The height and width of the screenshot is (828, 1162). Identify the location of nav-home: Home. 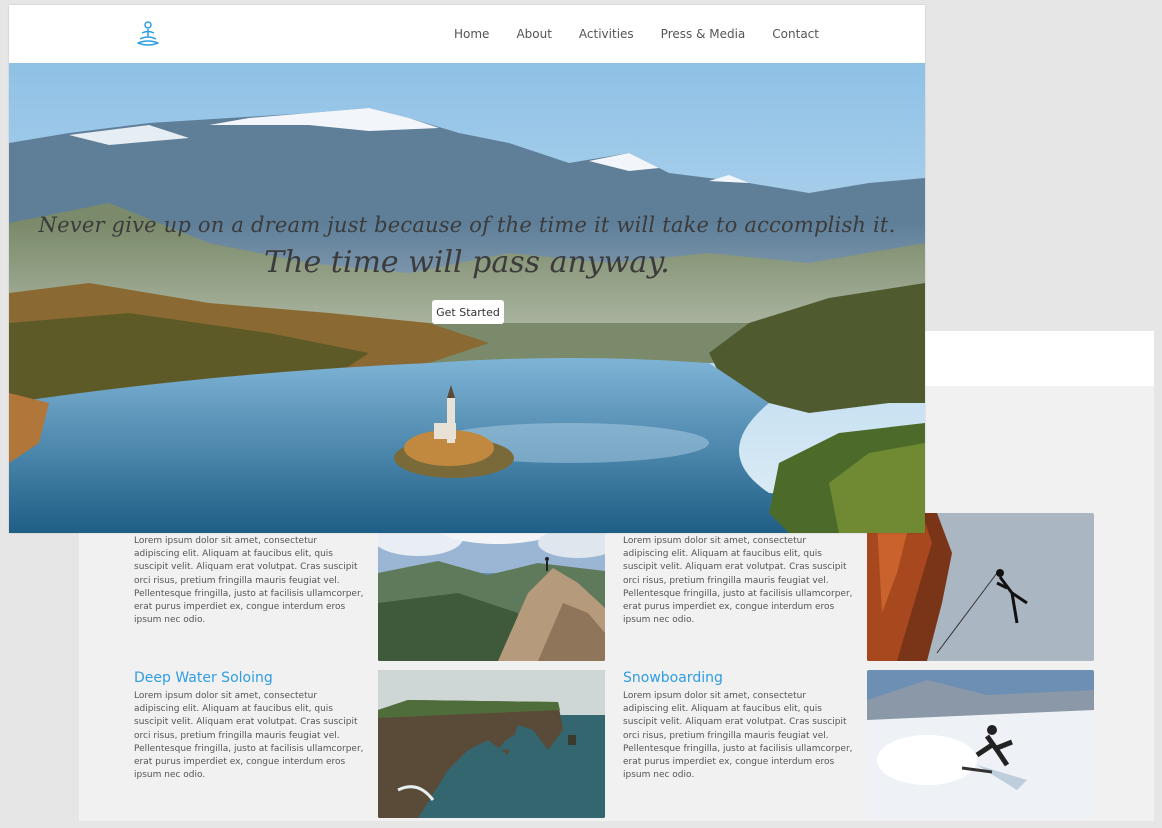
(471, 34).